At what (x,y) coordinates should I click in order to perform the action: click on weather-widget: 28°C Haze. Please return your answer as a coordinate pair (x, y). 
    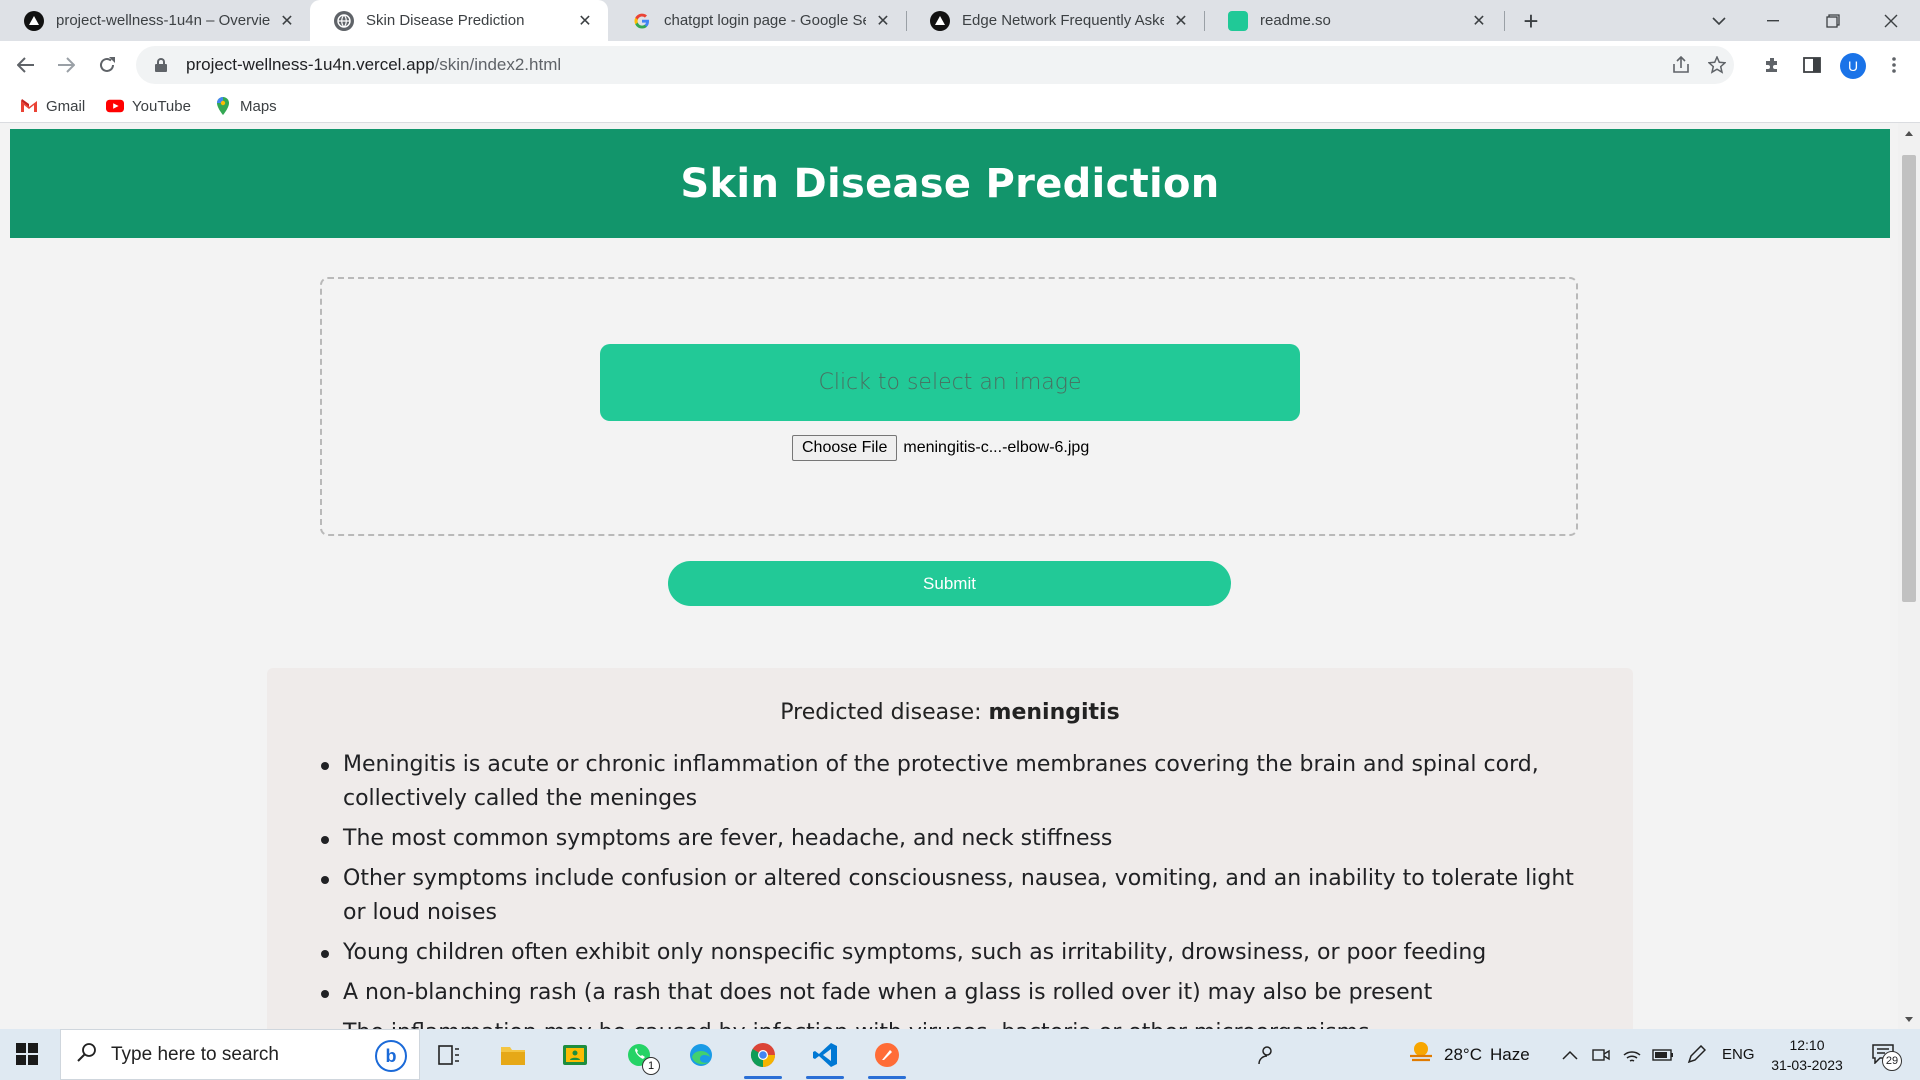
    Looking at the image, I should click on (1469, 1054).